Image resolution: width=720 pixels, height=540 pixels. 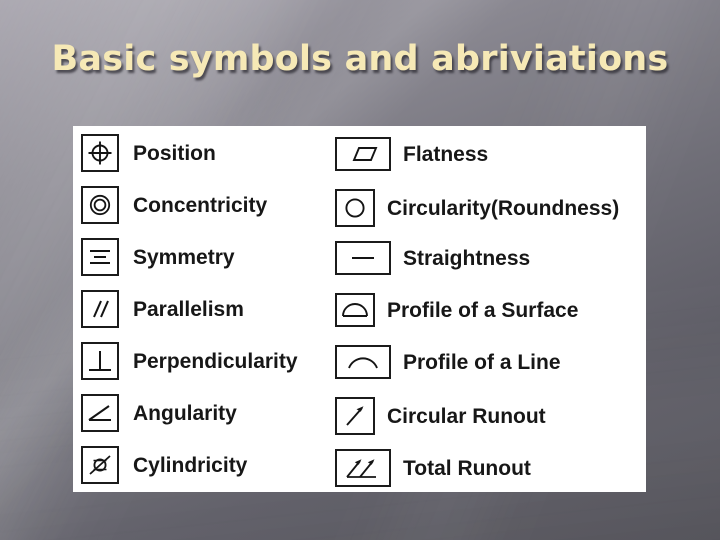 I want to click on concentricity-symbol, so click(x=100, y=205).